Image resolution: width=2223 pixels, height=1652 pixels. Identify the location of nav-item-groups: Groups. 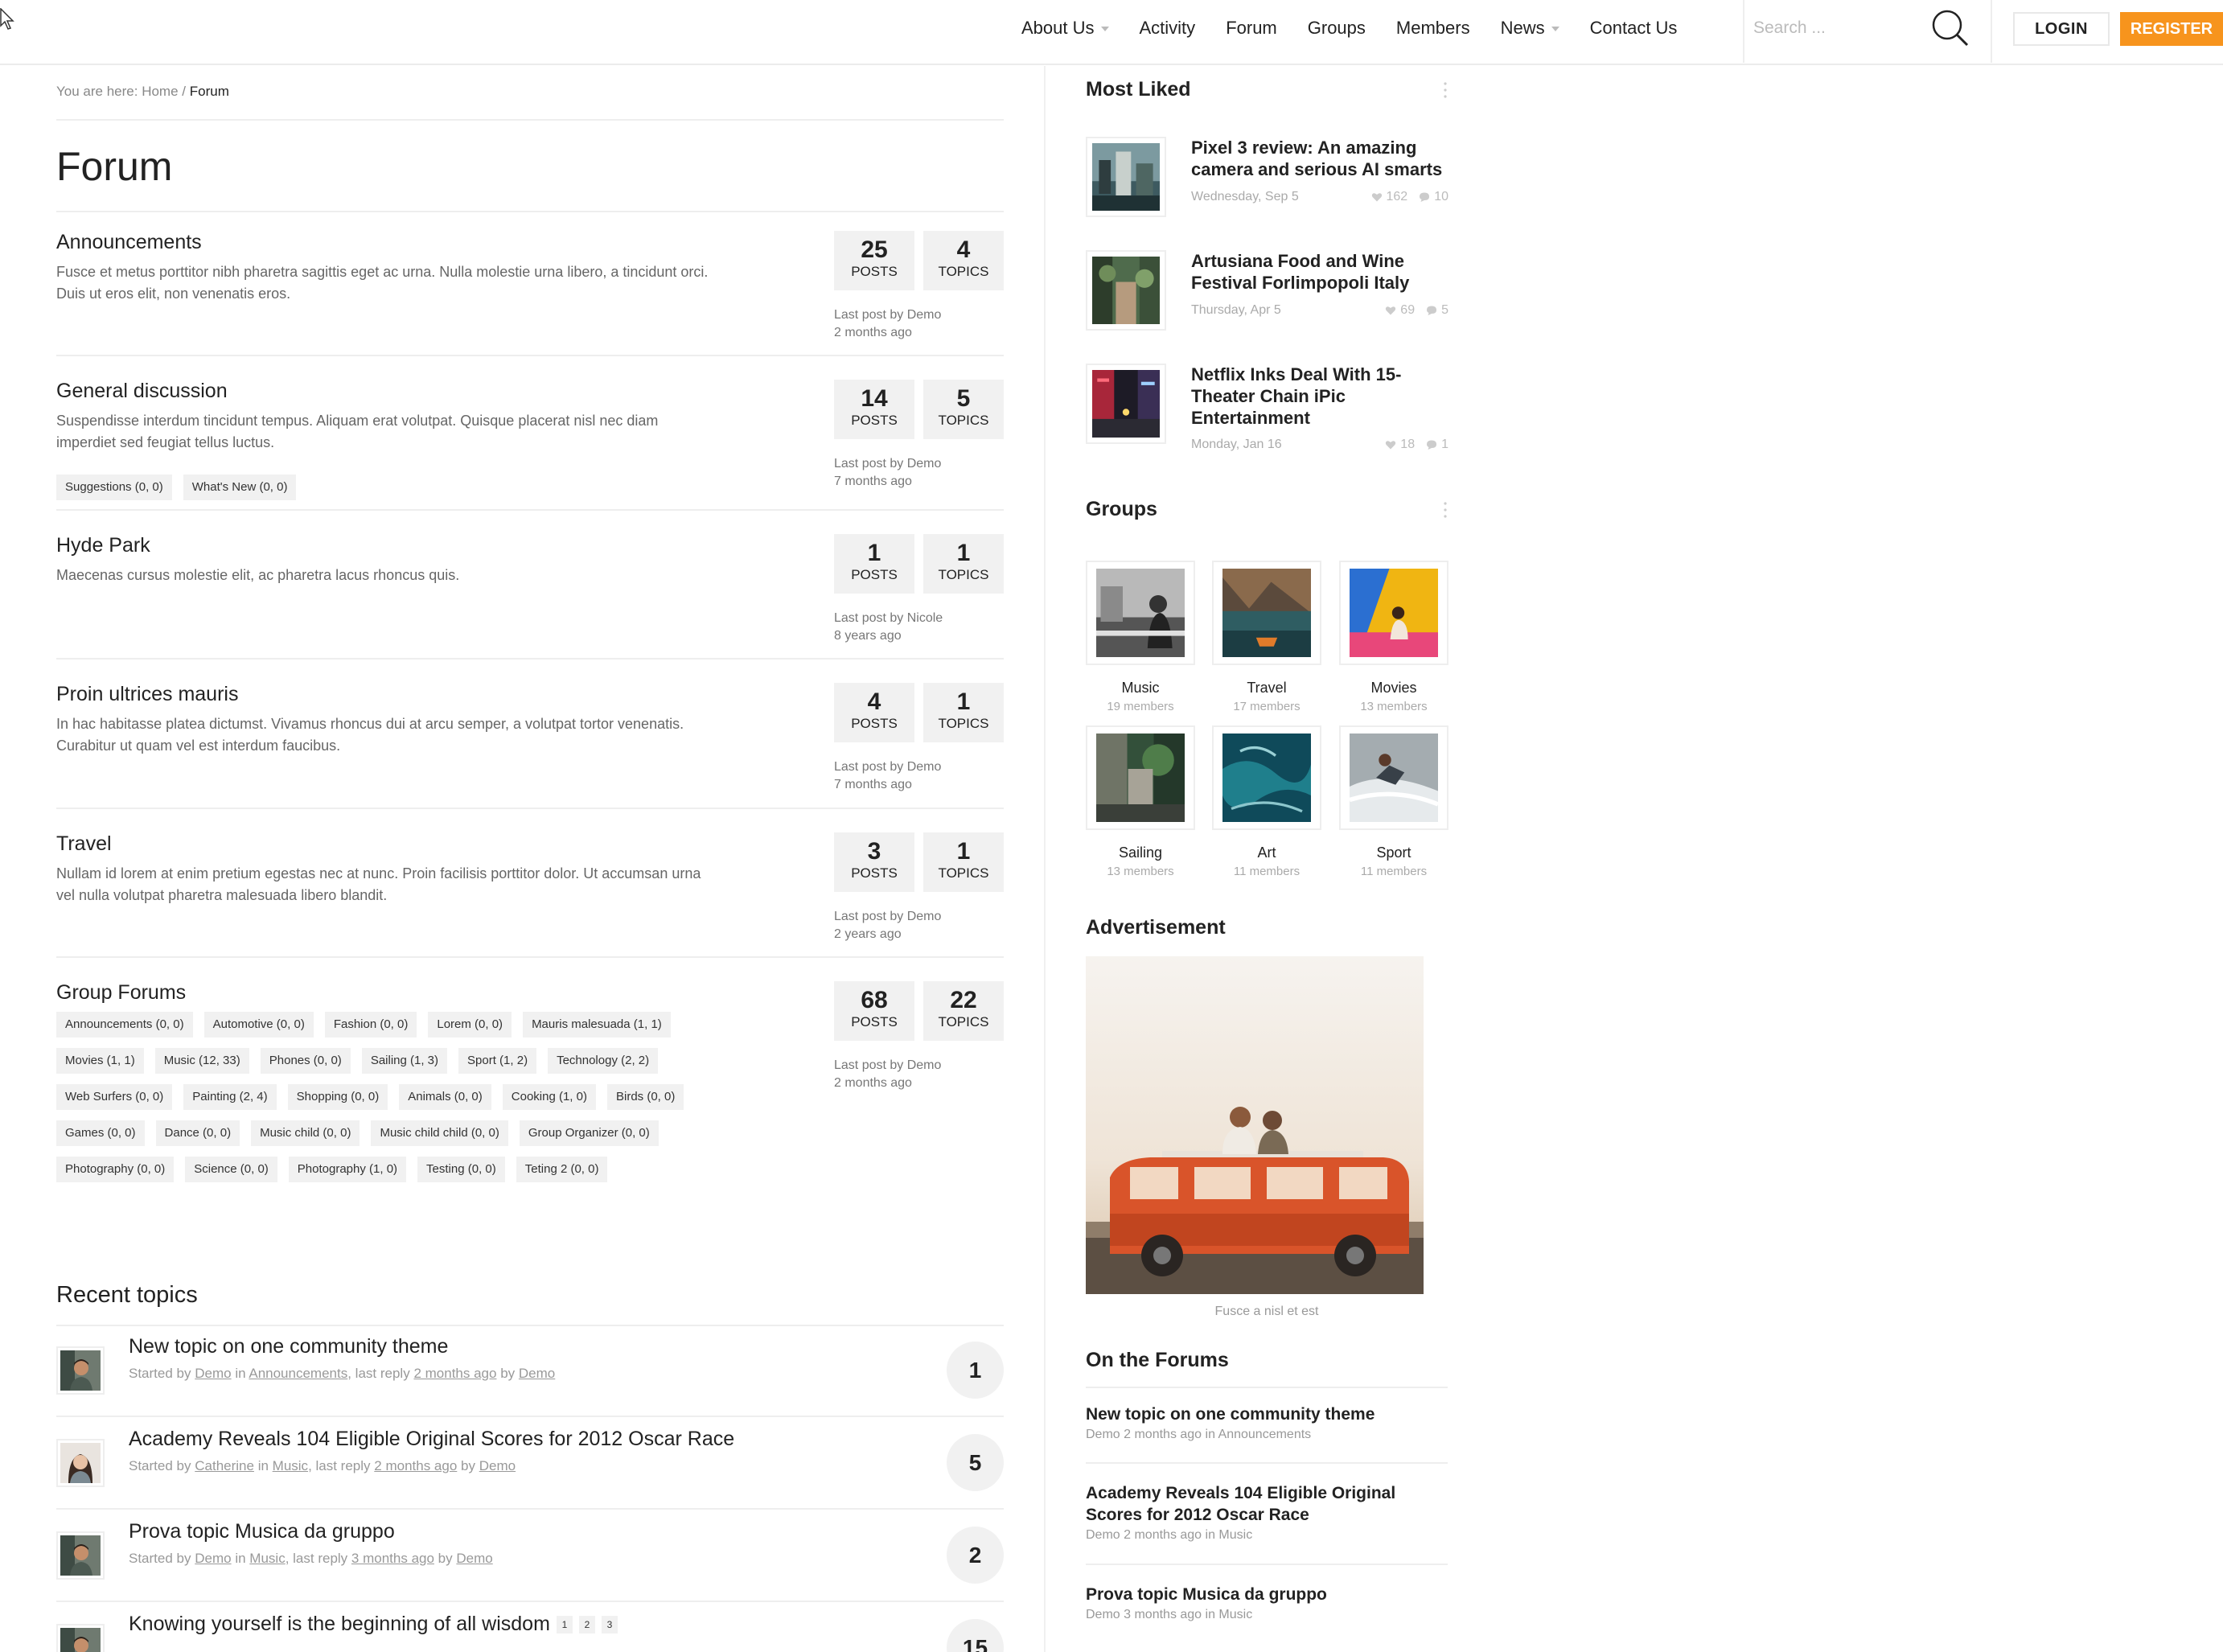
(1337, 28).